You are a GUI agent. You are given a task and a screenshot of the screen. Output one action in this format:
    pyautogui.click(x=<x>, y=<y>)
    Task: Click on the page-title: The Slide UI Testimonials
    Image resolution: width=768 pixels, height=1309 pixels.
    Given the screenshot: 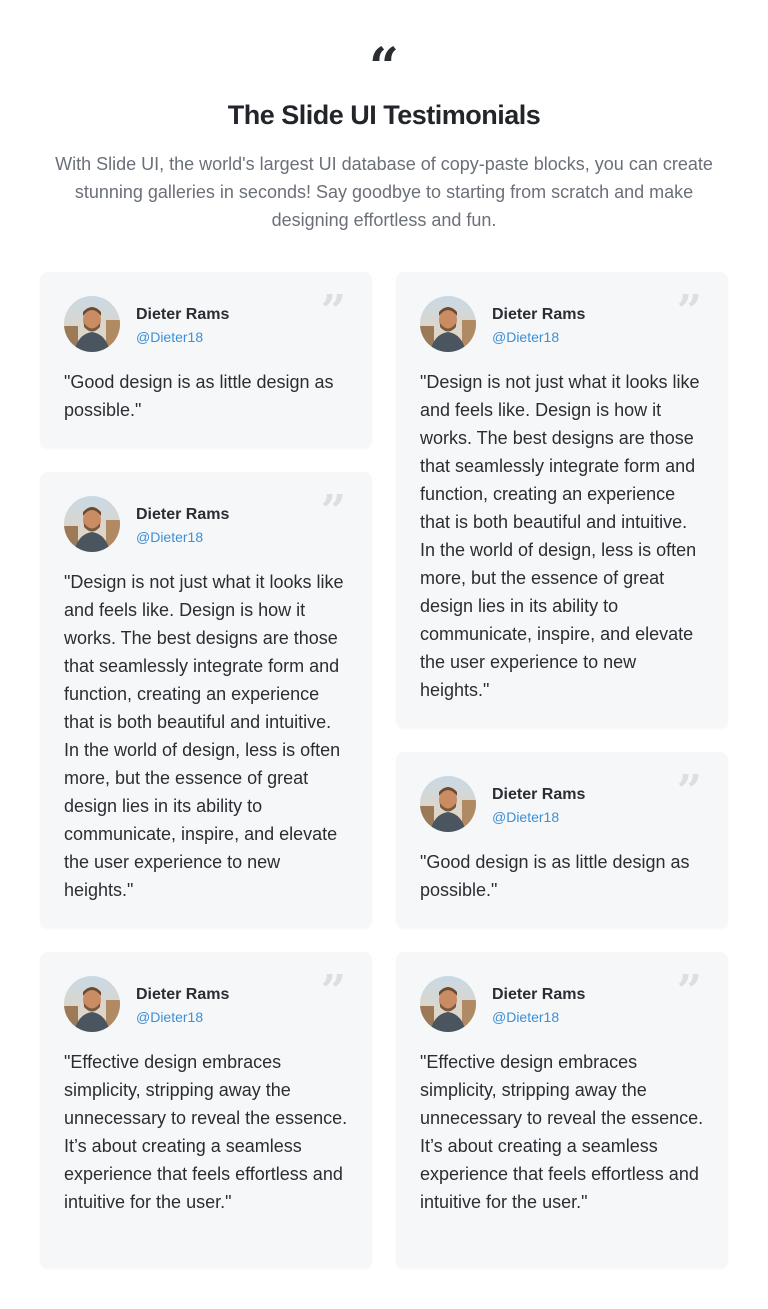 What is the action you would take?
    pyautogui.click(x=384, y=115)
    